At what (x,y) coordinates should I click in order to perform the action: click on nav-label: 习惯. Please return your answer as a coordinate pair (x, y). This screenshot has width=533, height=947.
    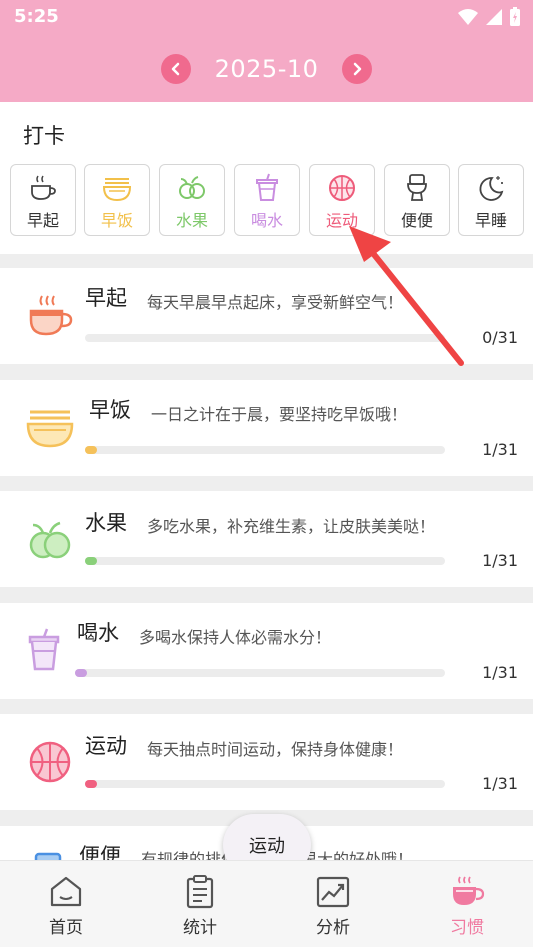
    Looking at the image, I should click on (467, 928).